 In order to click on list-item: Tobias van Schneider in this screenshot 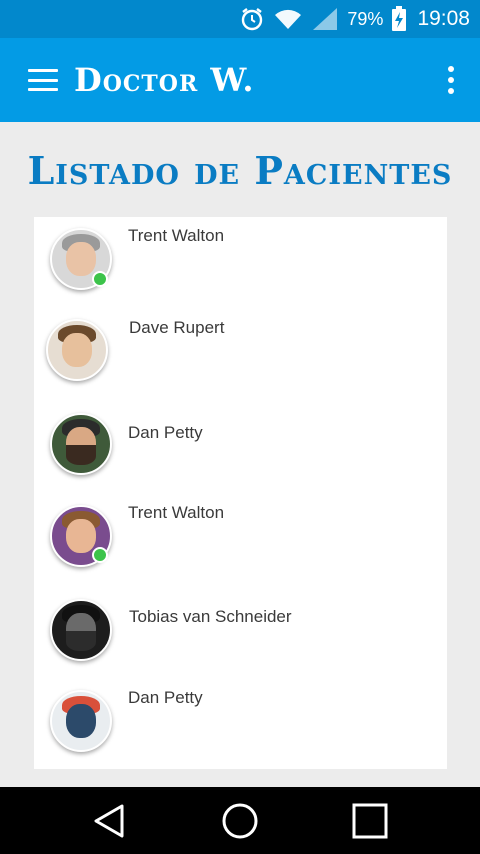, I will do `click(240, 634)`.